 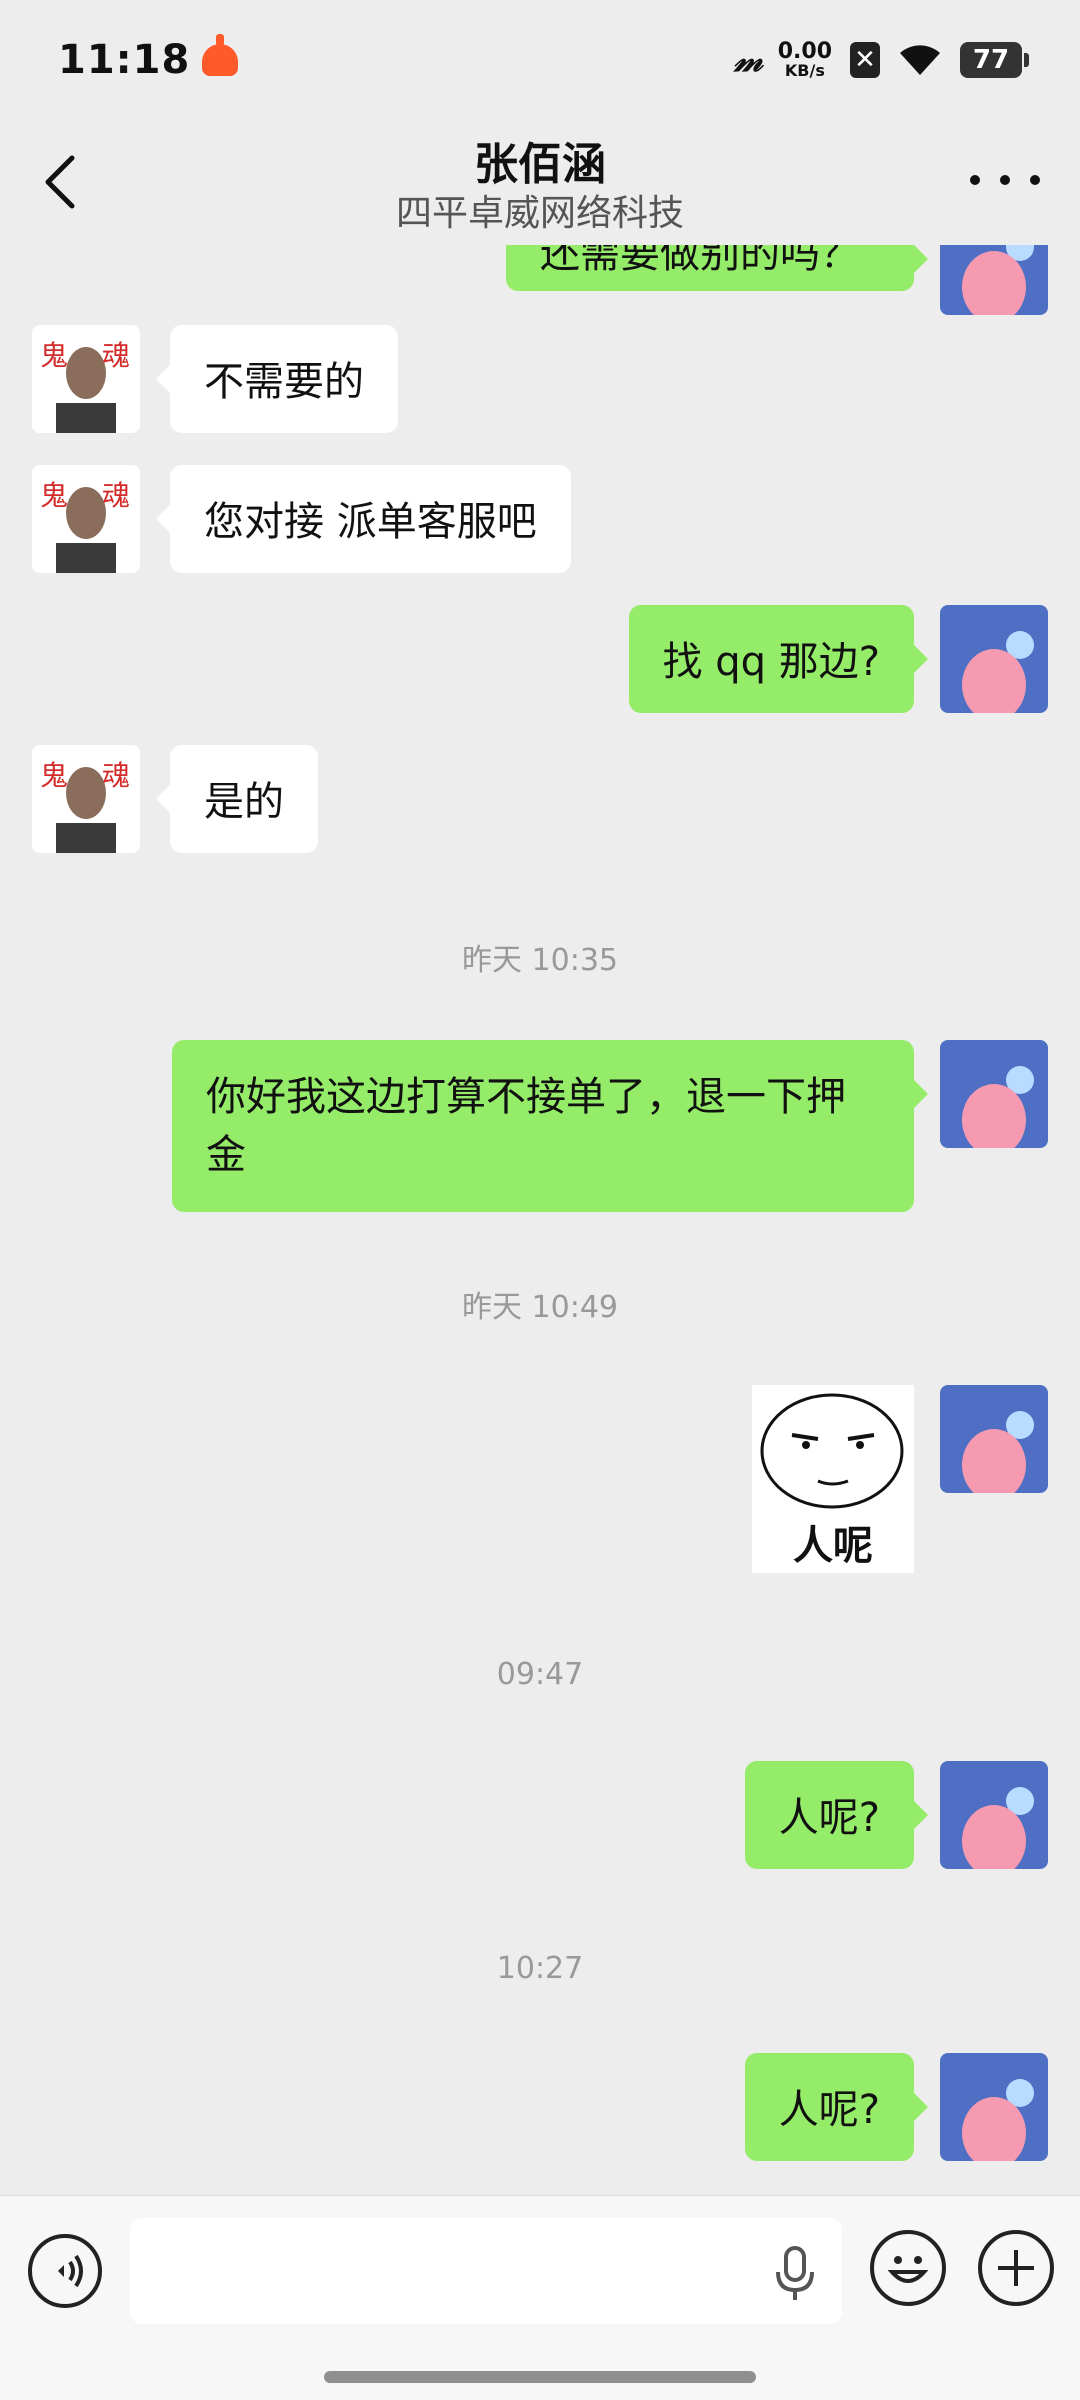 I want to click on message-timestamp: 昨天 10:49, so click(x=540, y=1307).